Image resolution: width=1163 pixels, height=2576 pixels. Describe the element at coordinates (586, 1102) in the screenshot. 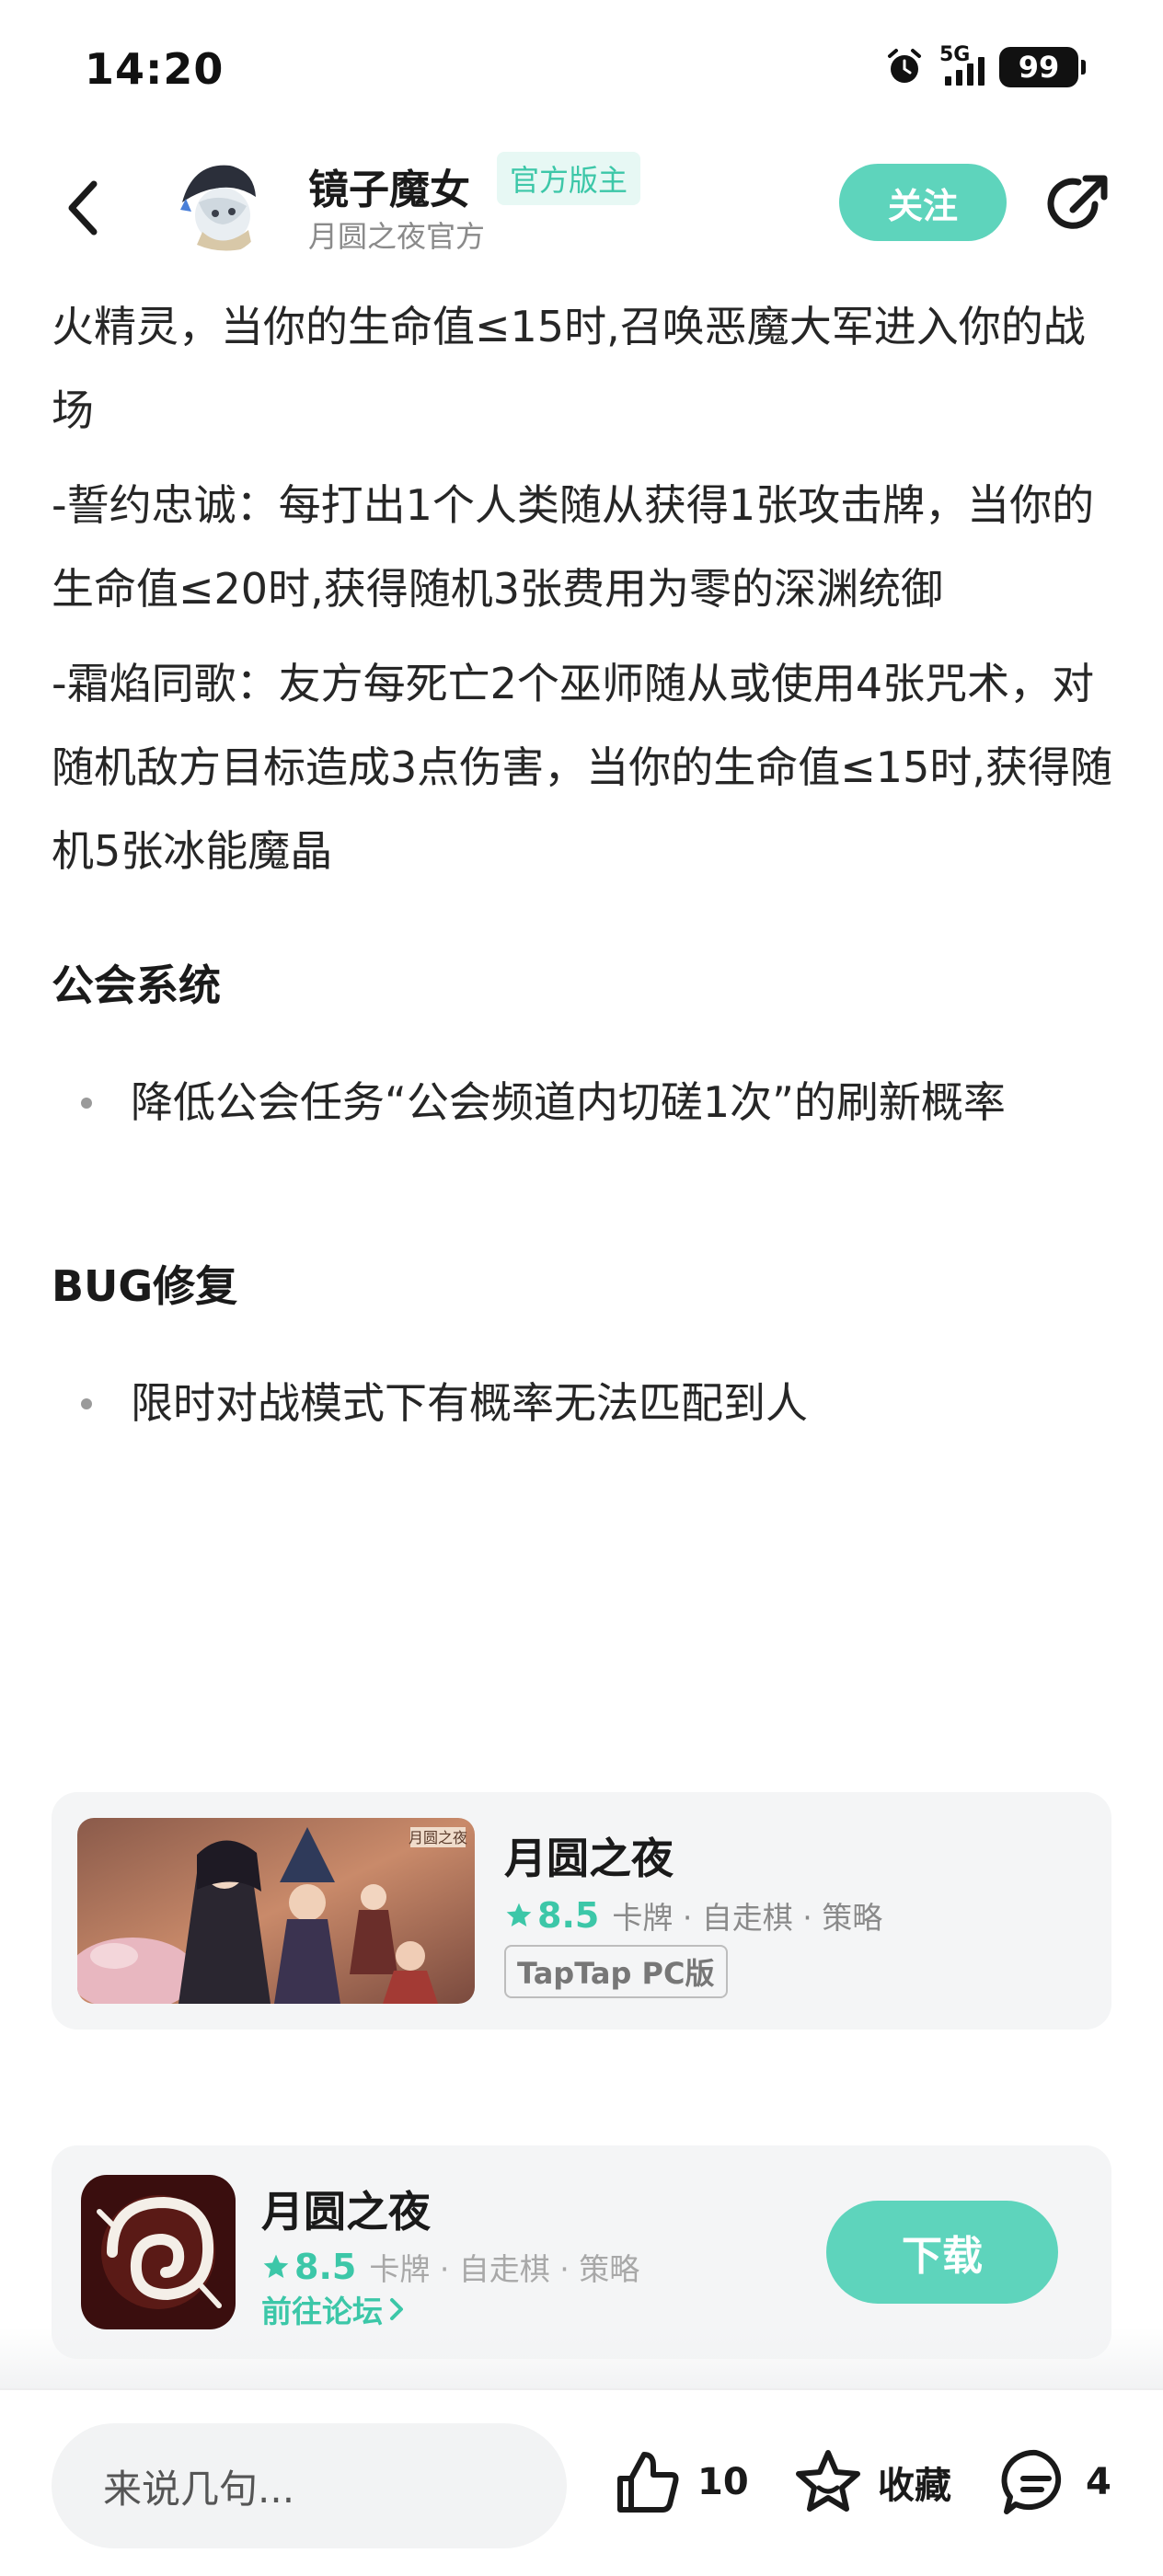

I see `list-item: 降低公会任务“公会频道内切磋1次”的刷新概率` at that location.